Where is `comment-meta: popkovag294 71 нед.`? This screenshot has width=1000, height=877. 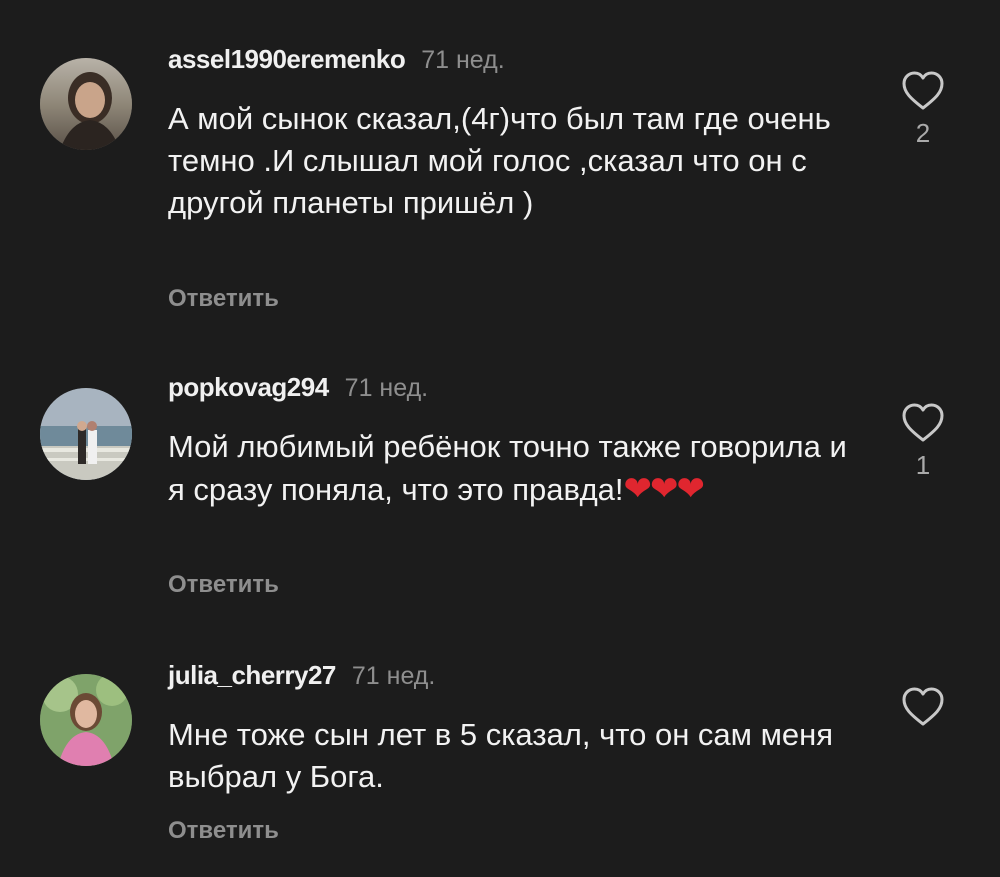 comment-meta: popkovag294 71 нед. is located at coordinates (298, 390).